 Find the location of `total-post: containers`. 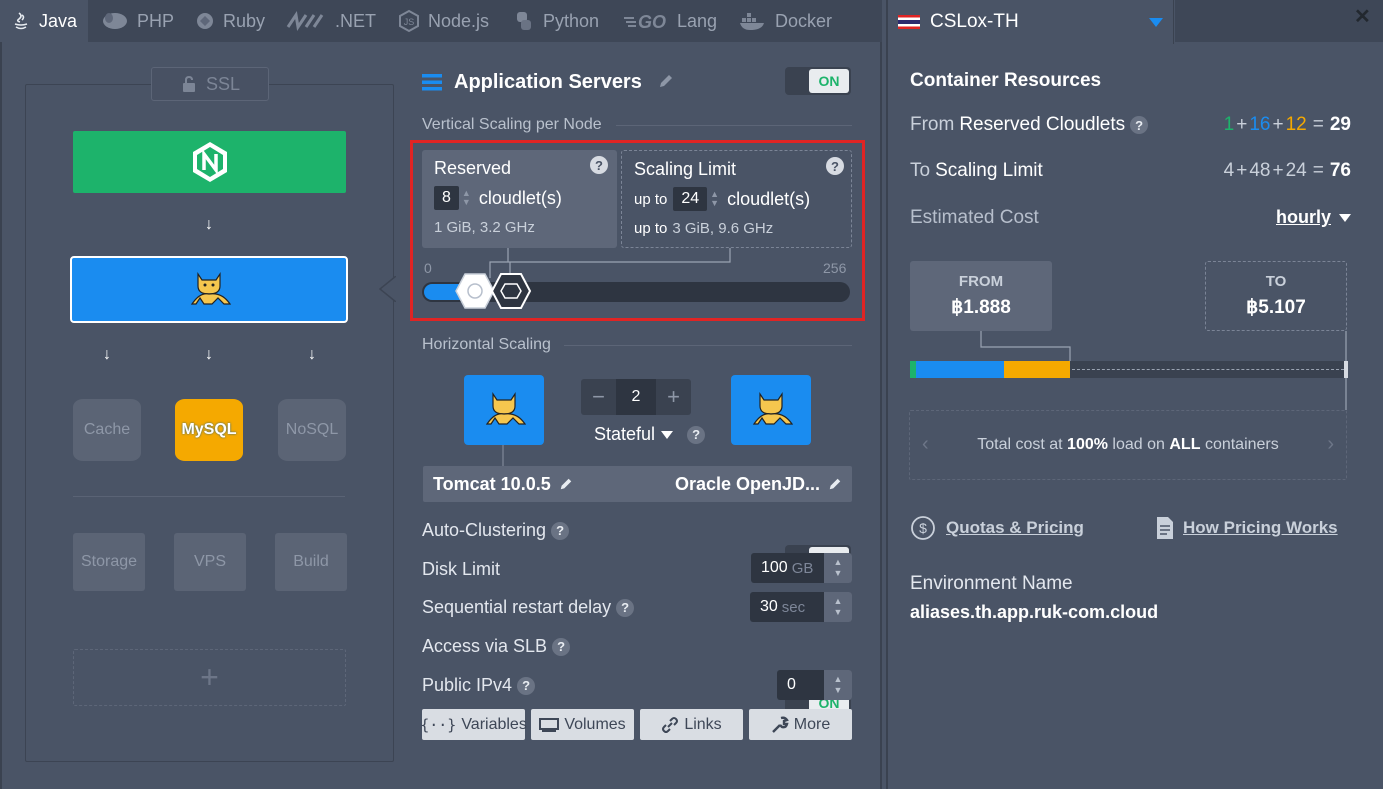

total-post: containers is located at coordinates (1241, 444).